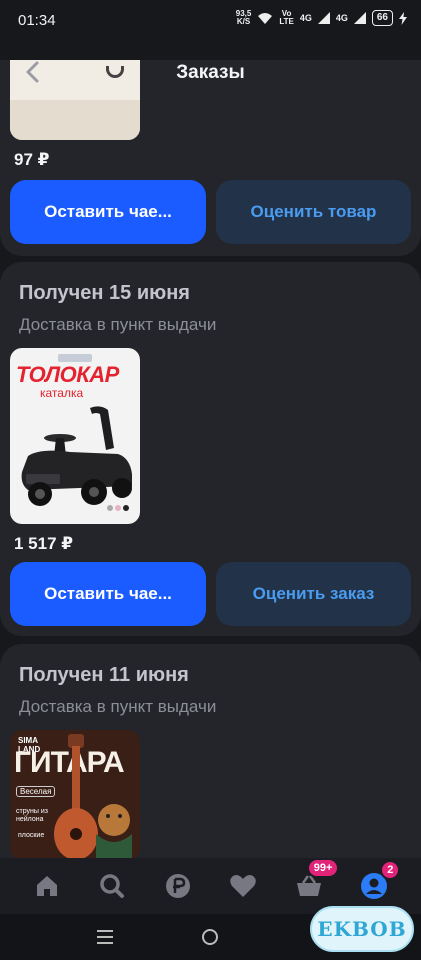 Image resolution: width=421 pixels, height=960 pixels. What do you see at coordinates (382, 18) in the screenshot?
I see `battery-indicator: 66` at bounding box center [382, 18].